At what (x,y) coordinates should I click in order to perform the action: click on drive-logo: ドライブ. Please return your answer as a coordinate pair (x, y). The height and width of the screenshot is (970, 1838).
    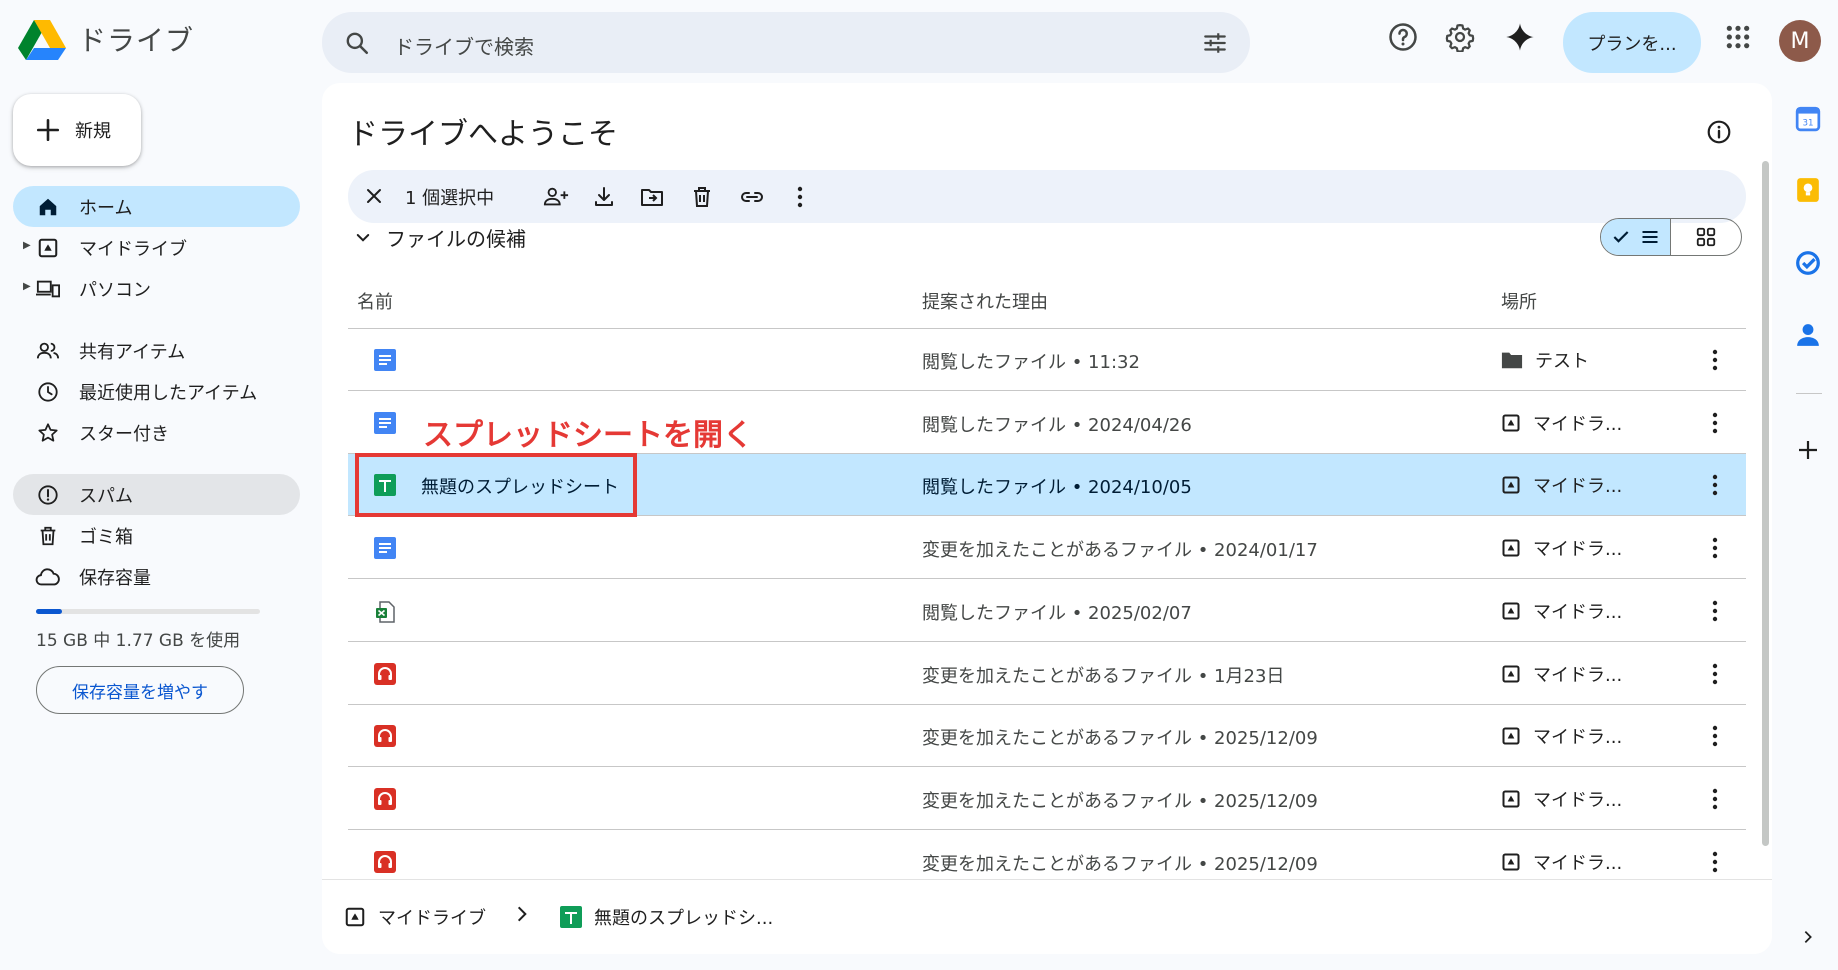
    Looking at the image, I should click on (106, 39).